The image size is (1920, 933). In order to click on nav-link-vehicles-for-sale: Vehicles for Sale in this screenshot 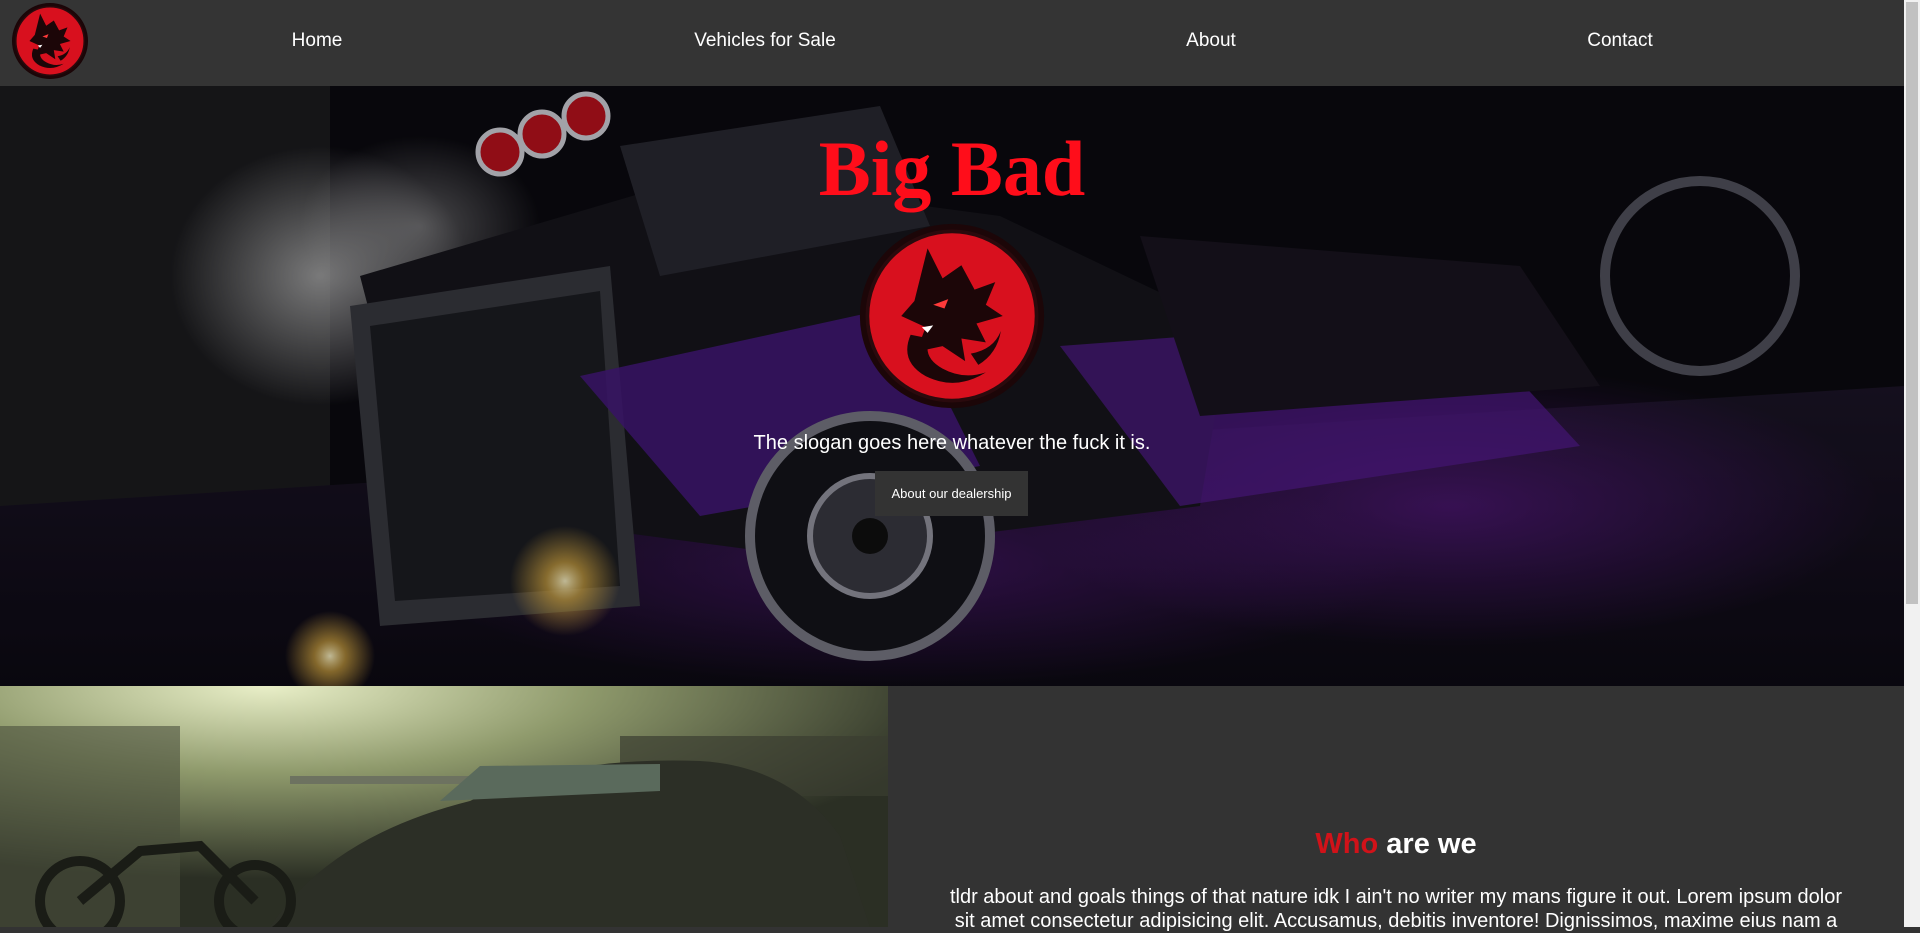, I will do `click(765, 41)`.